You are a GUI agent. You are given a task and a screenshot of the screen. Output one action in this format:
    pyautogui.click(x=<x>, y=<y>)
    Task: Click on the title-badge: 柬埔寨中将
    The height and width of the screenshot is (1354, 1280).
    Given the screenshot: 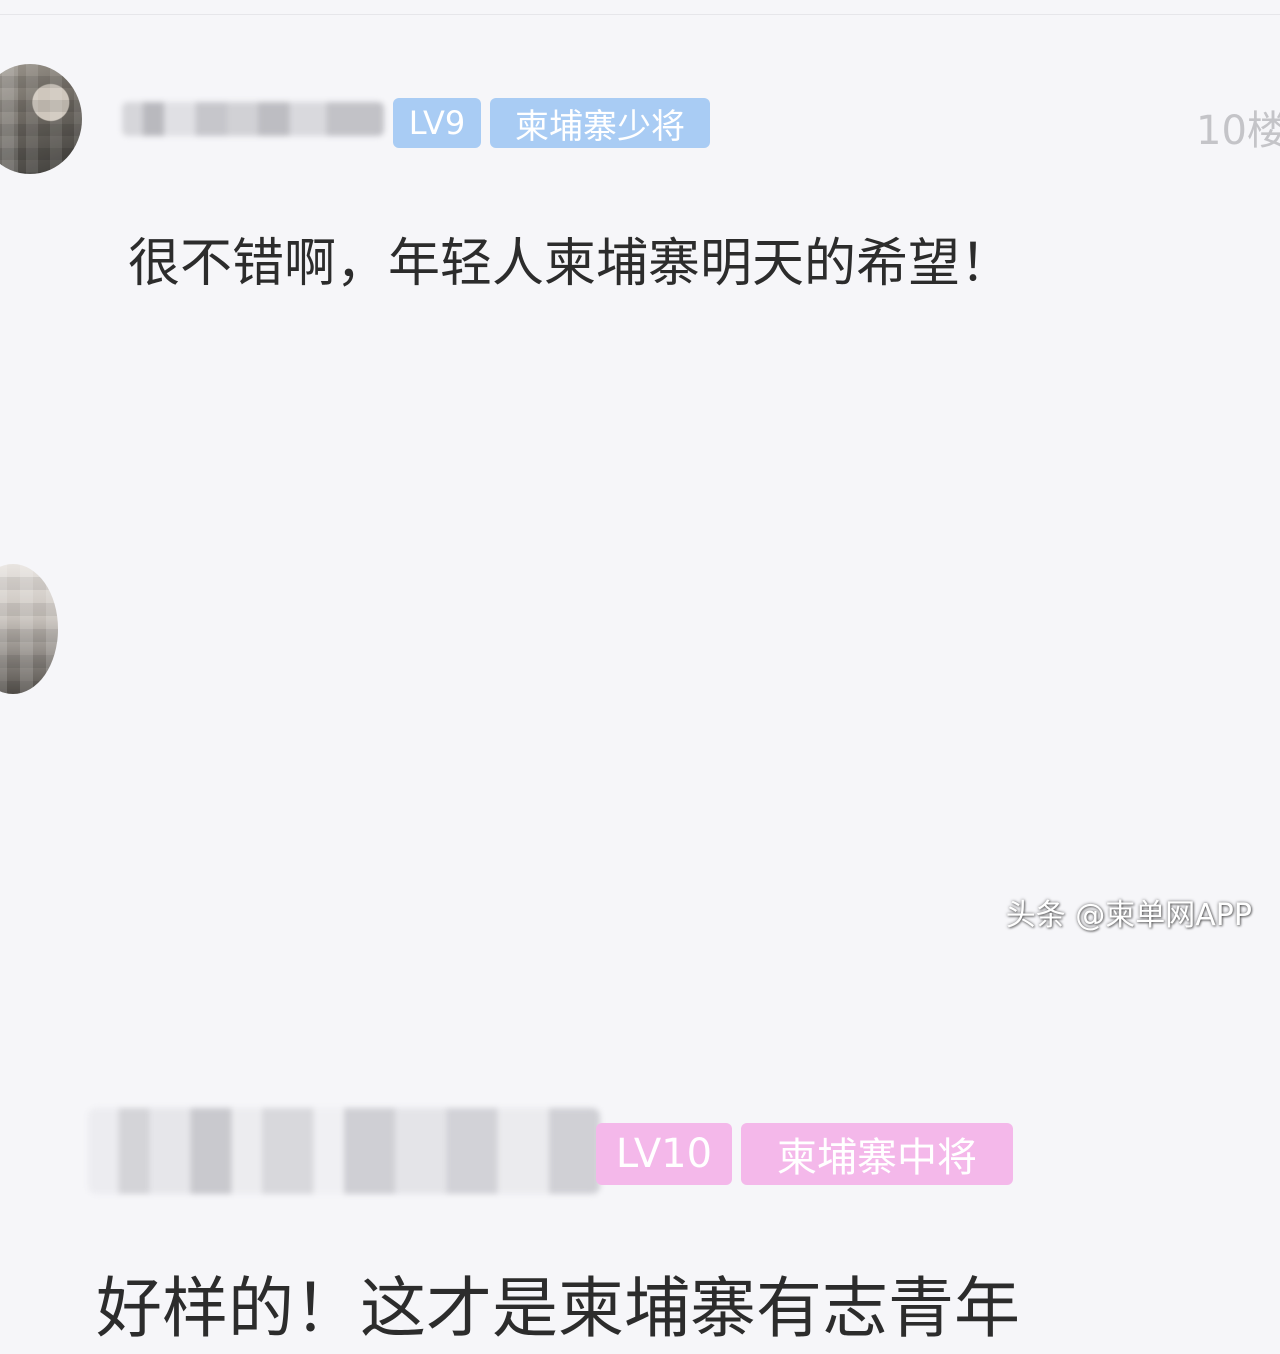 What is the action you would take?
    pyautogui.click(x=877, y=1154)
    